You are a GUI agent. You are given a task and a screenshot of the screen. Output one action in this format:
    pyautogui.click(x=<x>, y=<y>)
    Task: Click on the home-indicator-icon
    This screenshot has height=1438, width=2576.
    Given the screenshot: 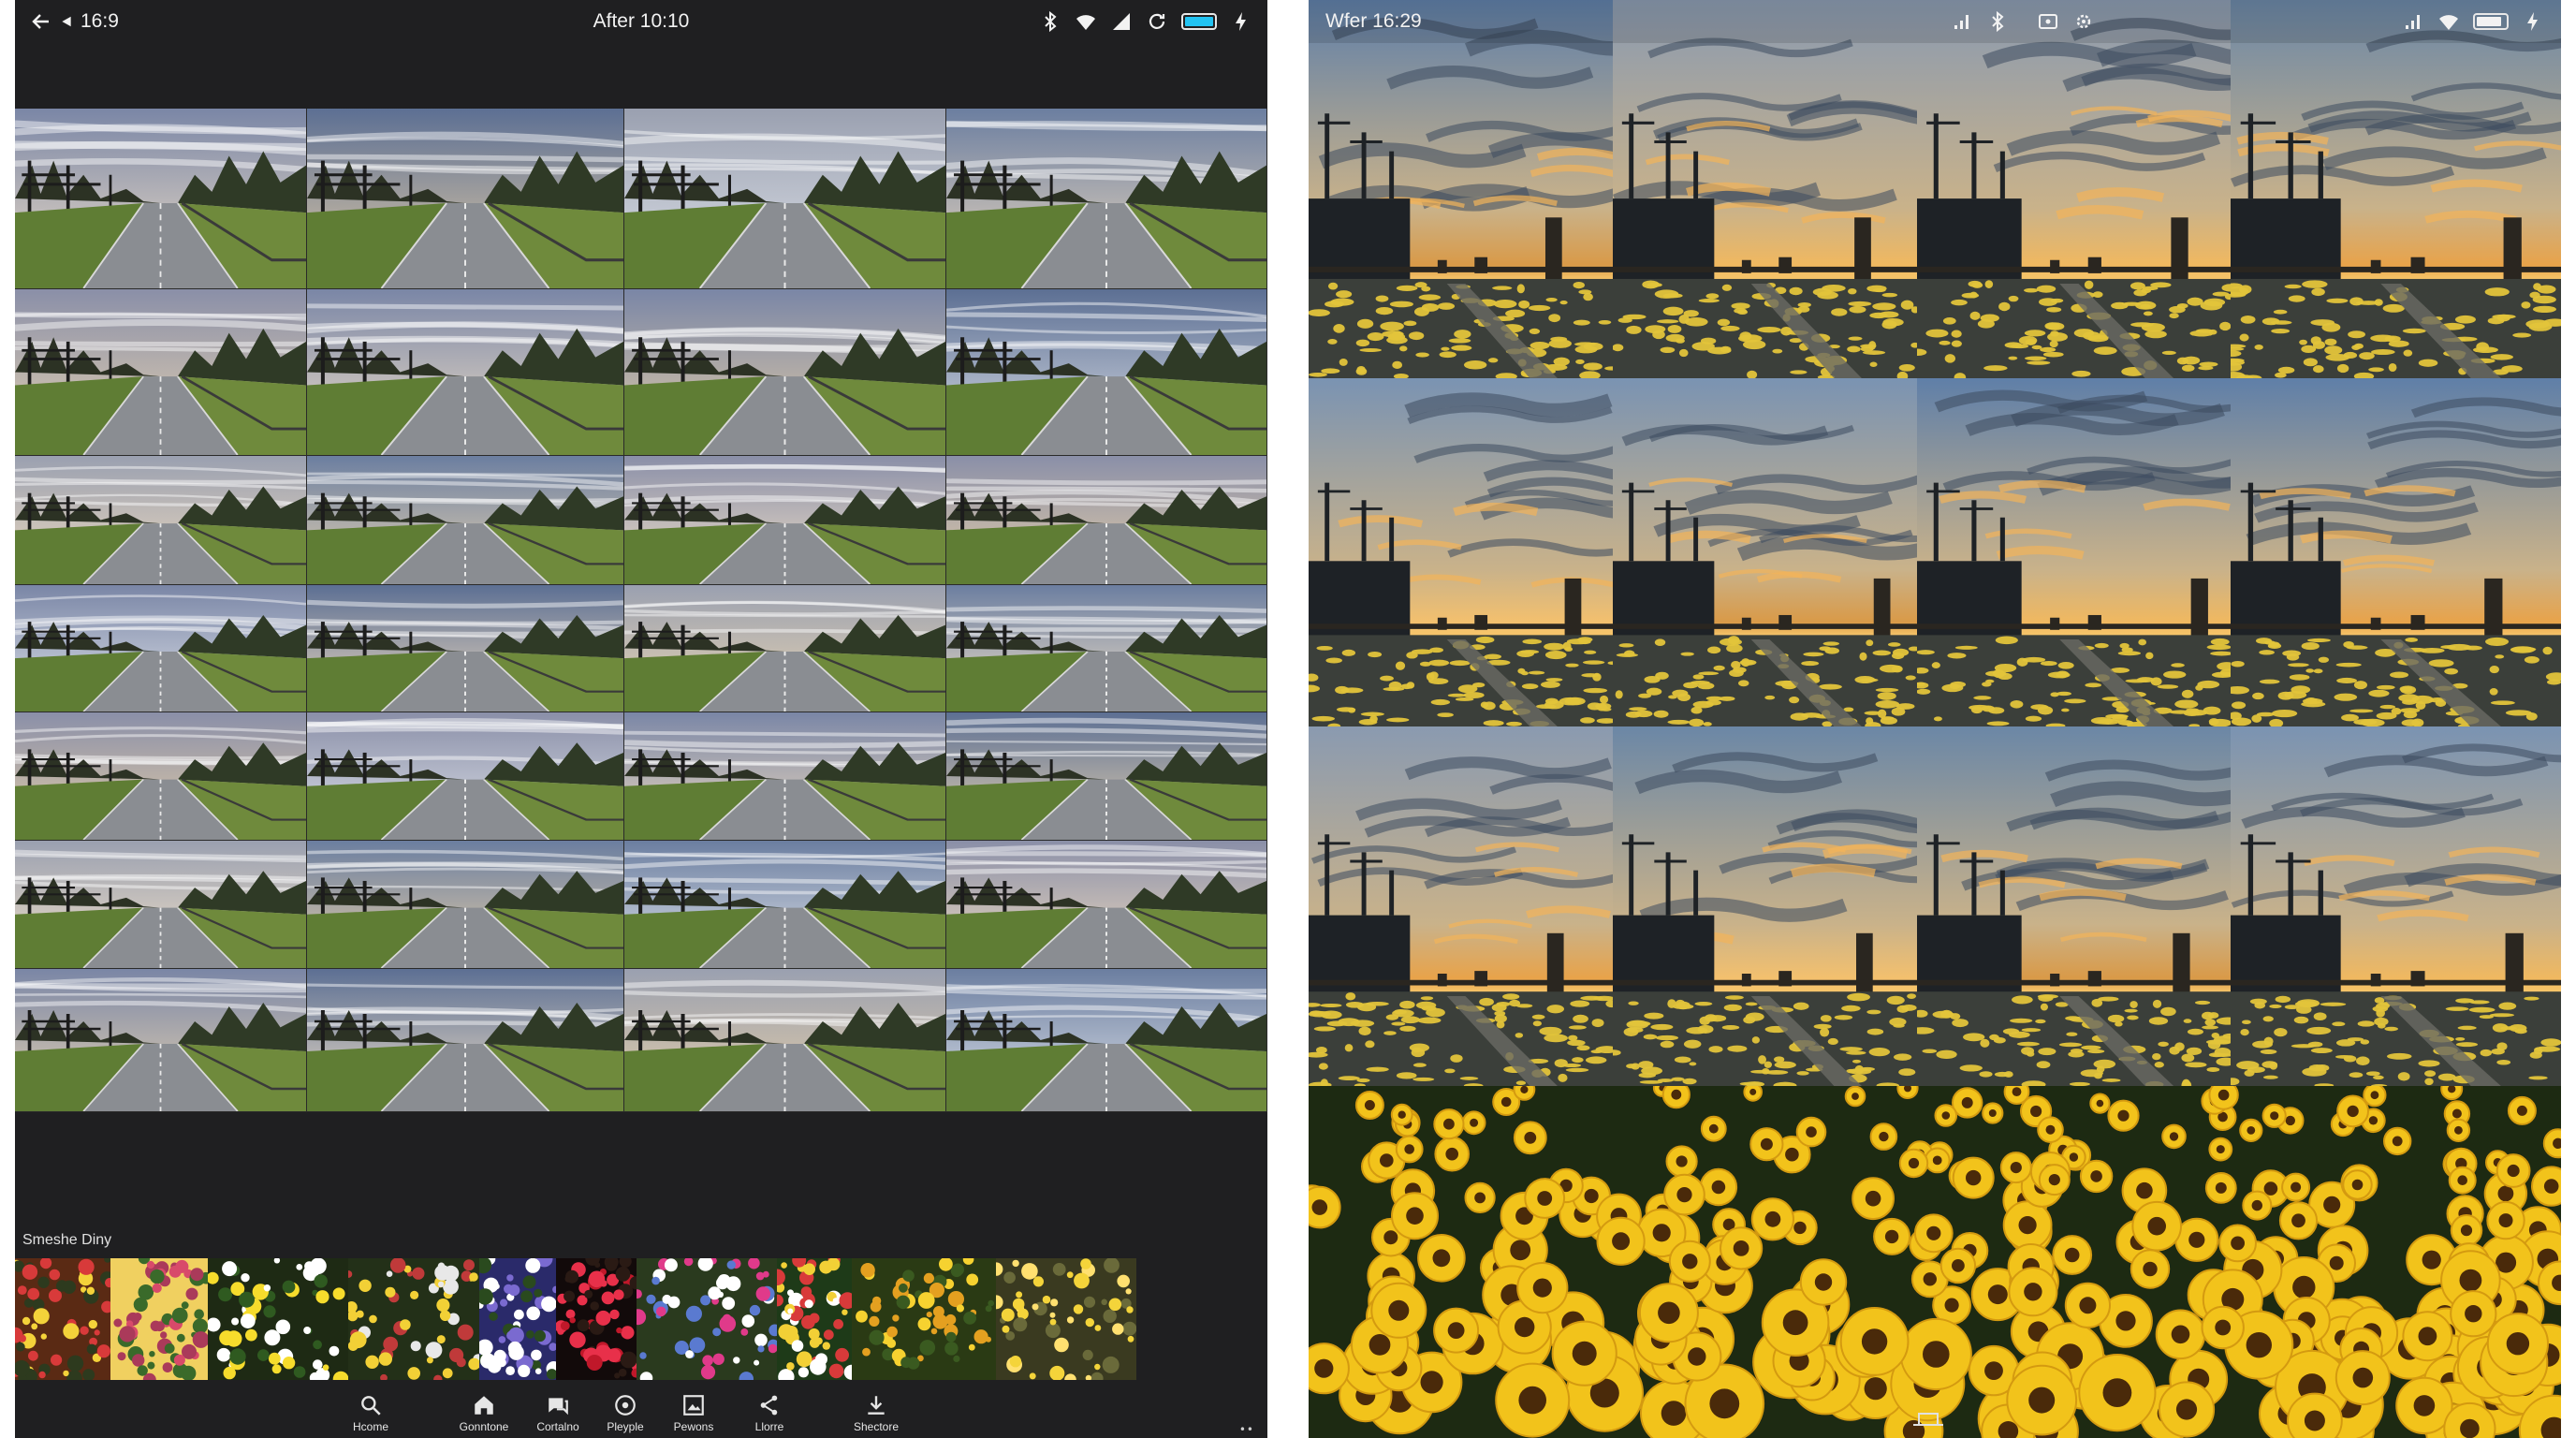 What is the action you would take?
    pyautogui.click(x=1928, y=1416)
    